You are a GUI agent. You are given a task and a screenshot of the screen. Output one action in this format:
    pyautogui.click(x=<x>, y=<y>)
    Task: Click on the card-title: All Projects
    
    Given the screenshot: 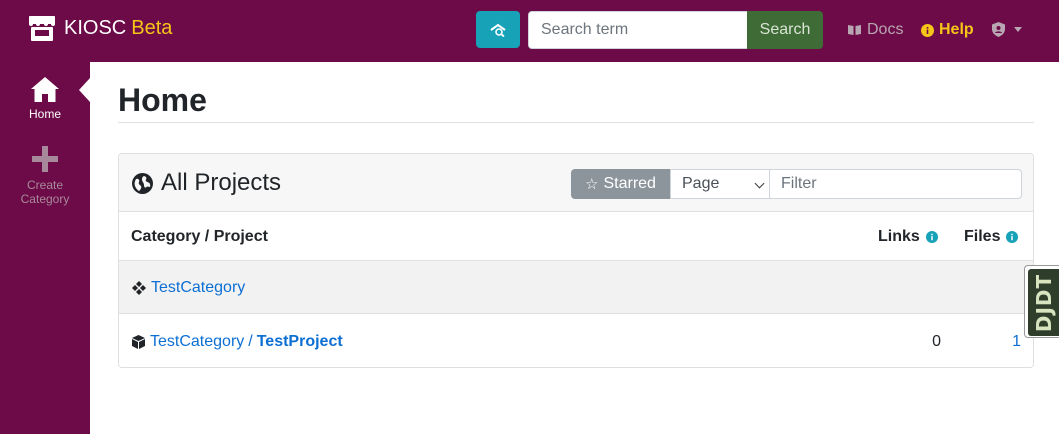 What is the action you would take?
    pyautogui.click(x=206, y=183)
    